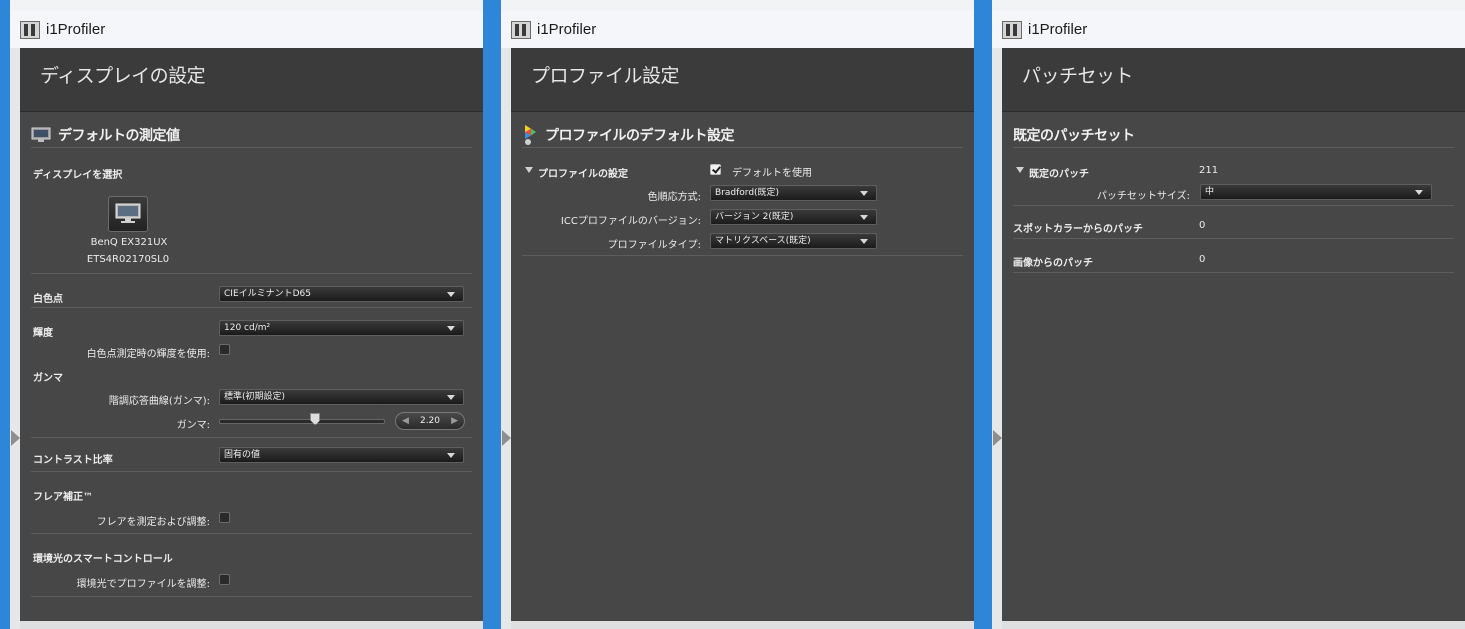 The image size is (1465, 629). I want to click on gamma-value-spinner: ◀ 2.20 ▶, so click(430, 421).